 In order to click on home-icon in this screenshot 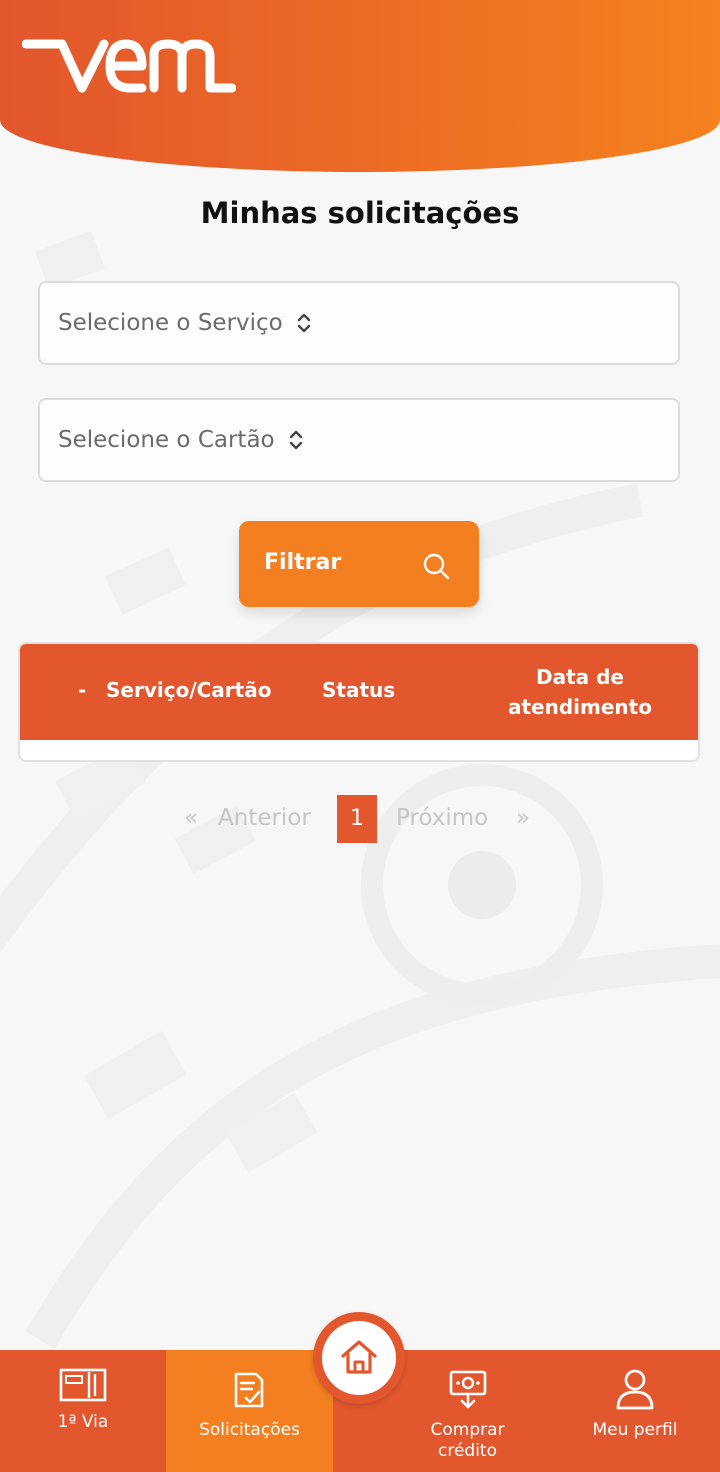, I will do `click(359, 1357)`.